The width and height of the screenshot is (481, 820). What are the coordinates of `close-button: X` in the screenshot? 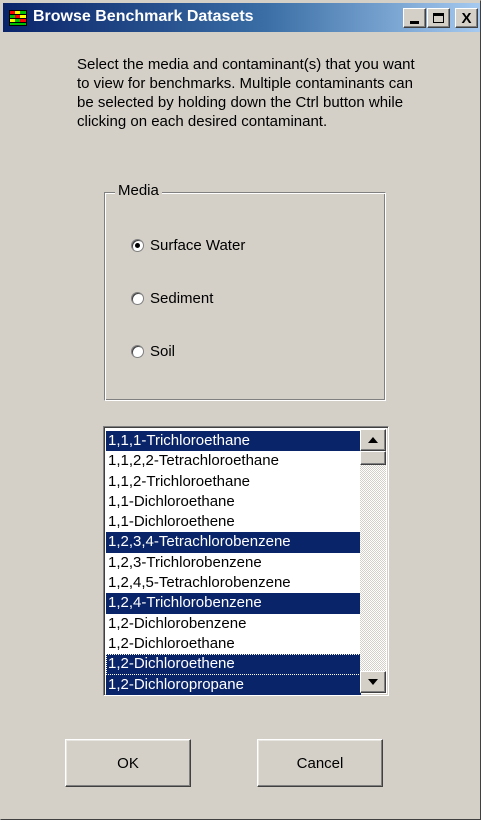 It's located at (466, 18).